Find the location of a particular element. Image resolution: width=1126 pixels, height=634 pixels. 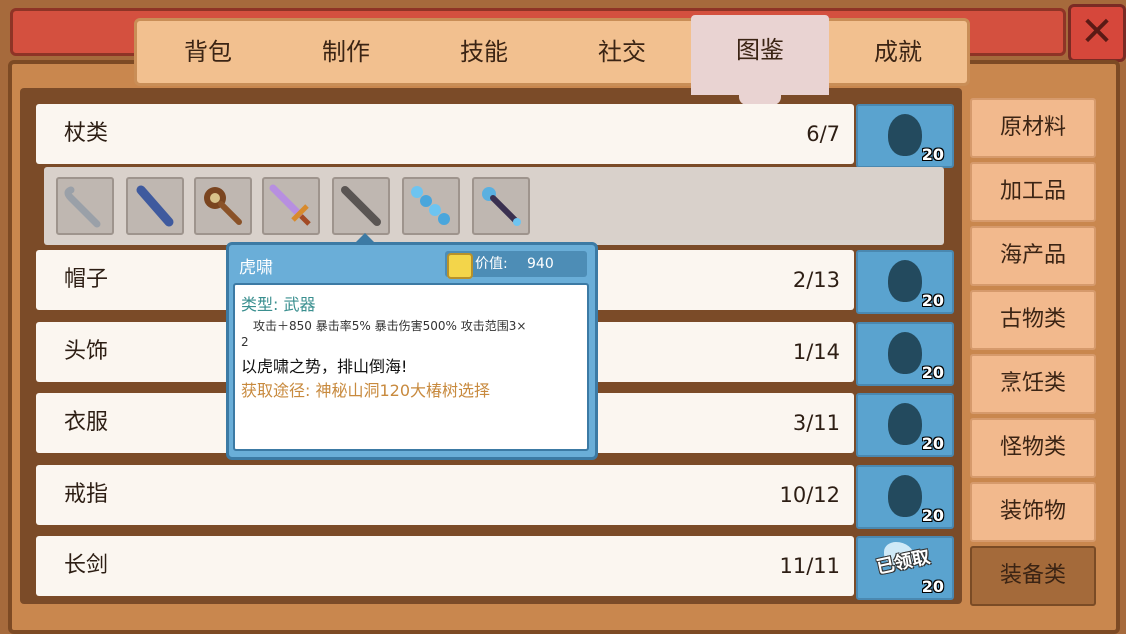

tooltip-description: 以虎啸之势，排山倒海! is located at coordinates (324, 366).